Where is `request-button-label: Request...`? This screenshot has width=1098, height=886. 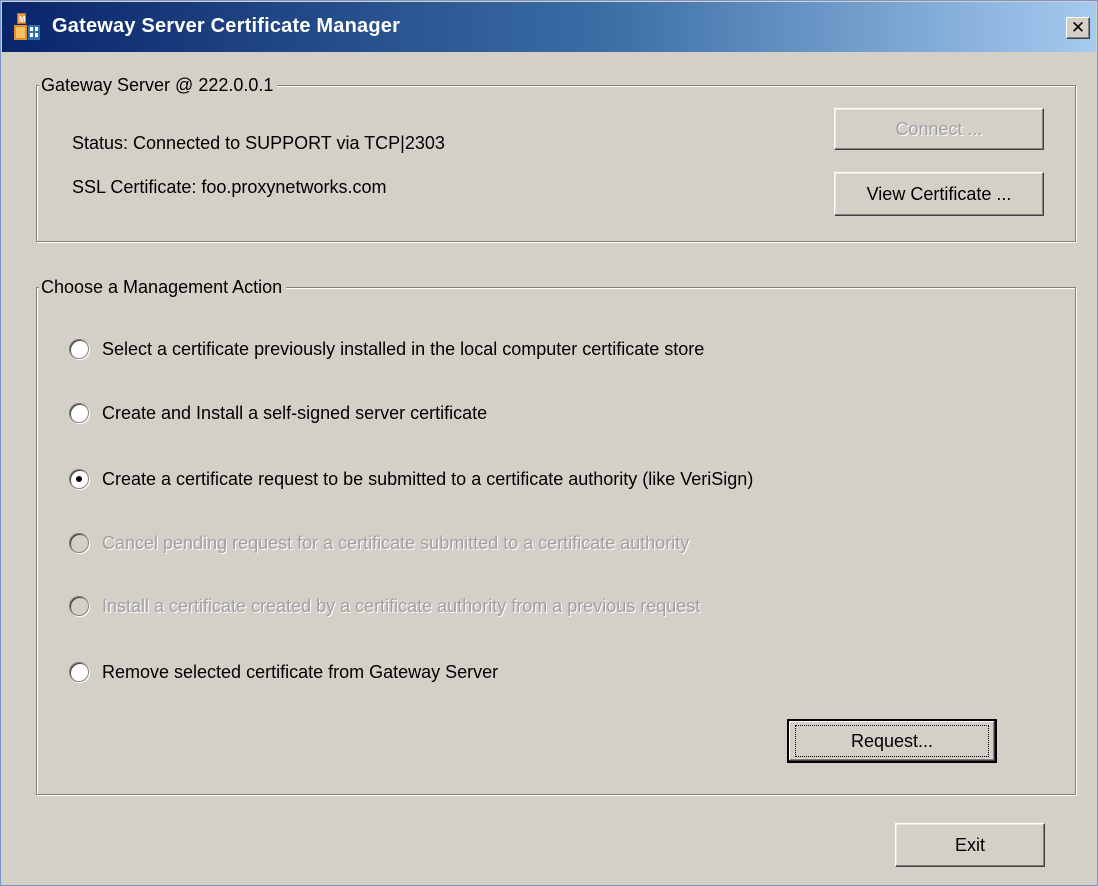 request-button-label: Request... is located at coordinates (892, 740).